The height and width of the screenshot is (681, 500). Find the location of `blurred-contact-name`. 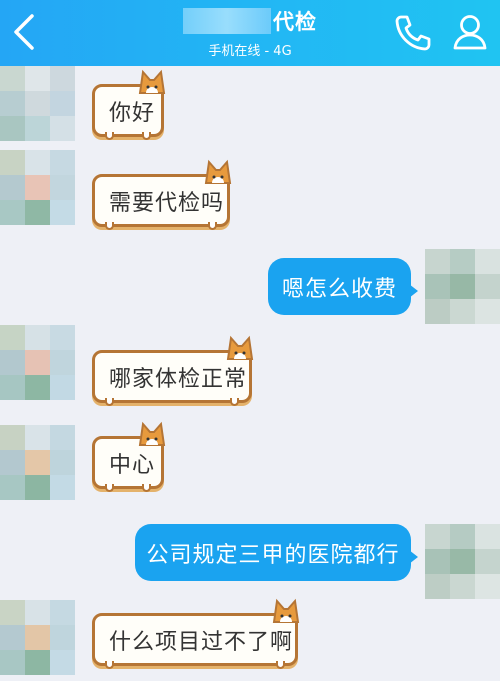

blurred-contact-name is located at coordinates (227, 21).